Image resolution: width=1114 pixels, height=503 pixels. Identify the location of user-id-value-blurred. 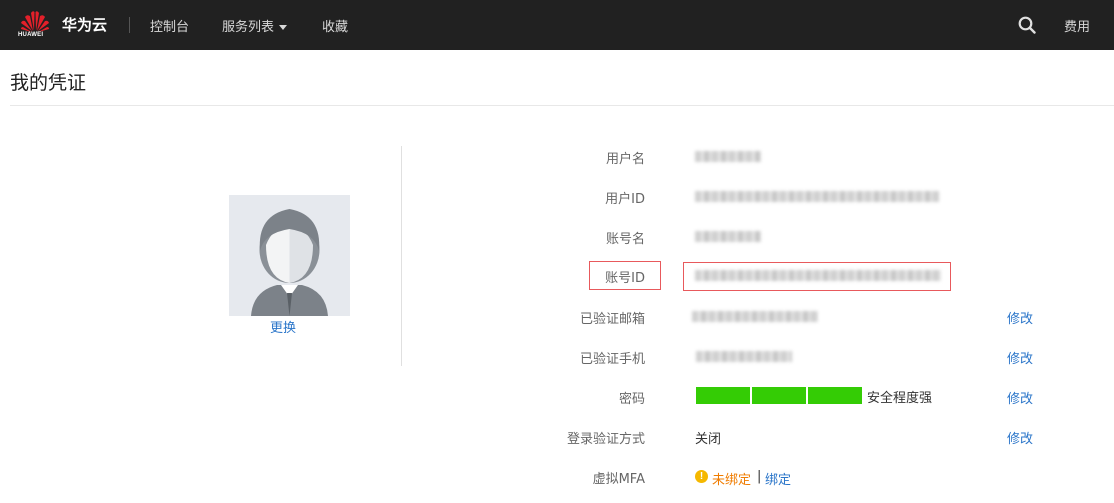
(817, 196).